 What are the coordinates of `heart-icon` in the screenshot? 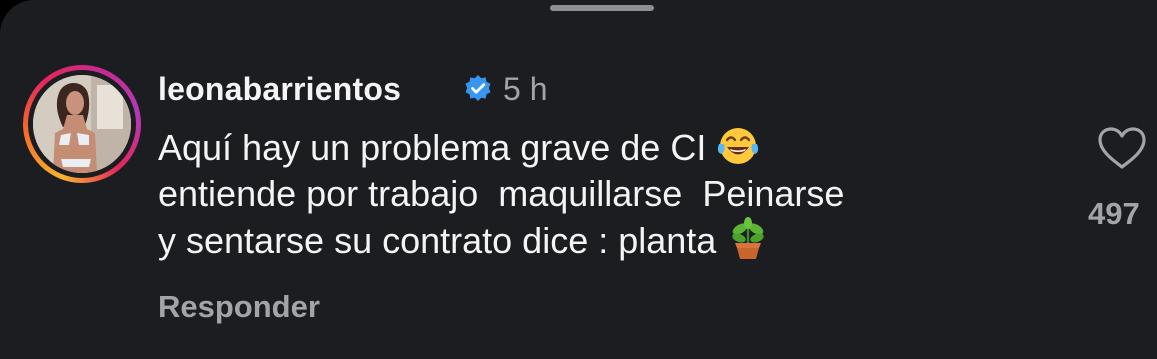 It's located at (1122, 148).